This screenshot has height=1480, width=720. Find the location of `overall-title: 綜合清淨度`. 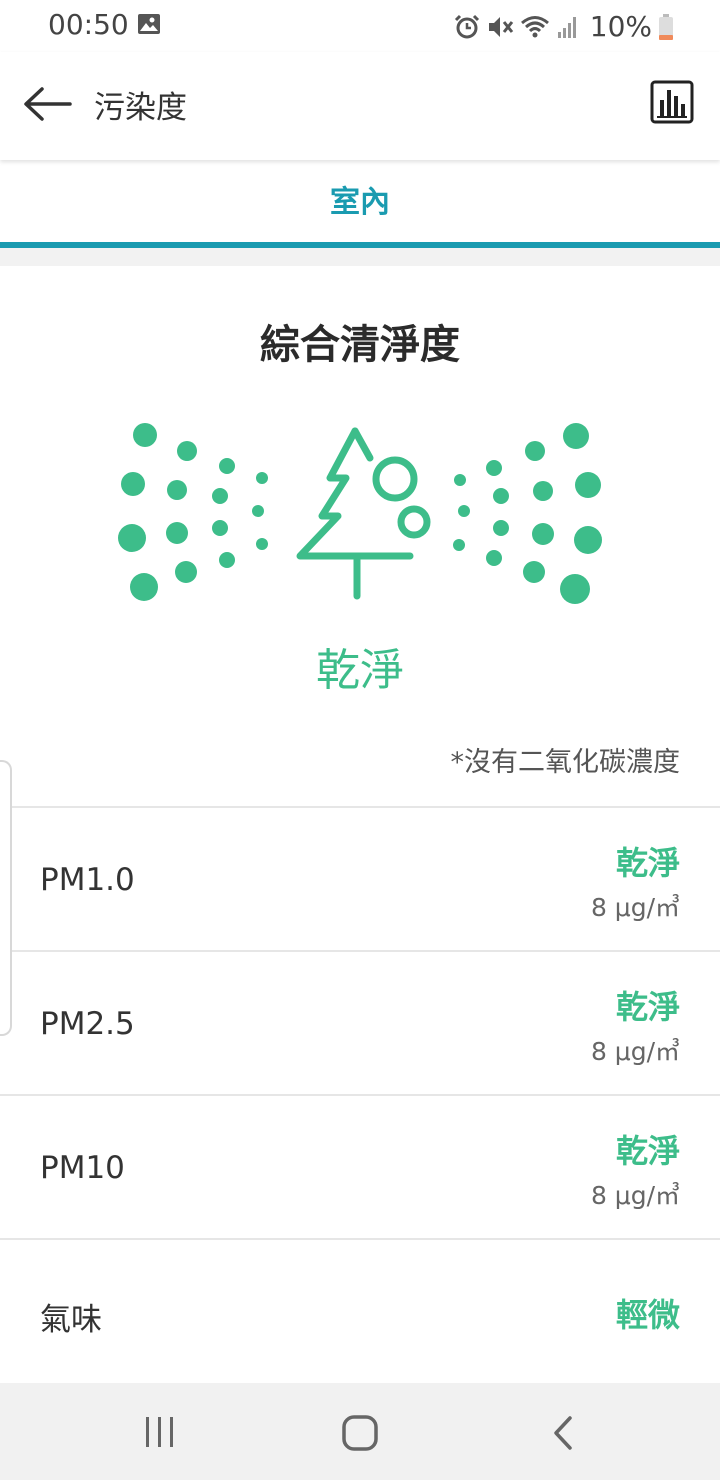

overall-title: 綜合清淨度 is located at coordinates (360, 345).